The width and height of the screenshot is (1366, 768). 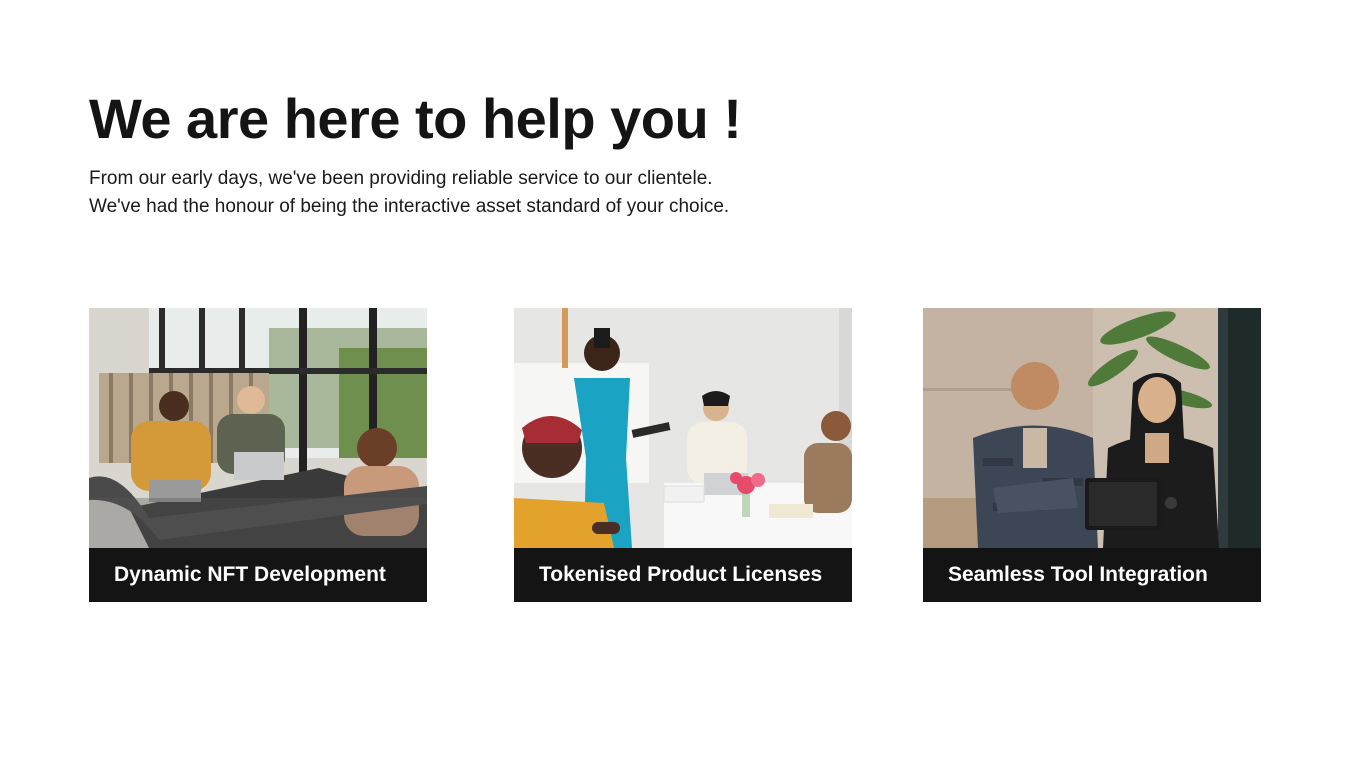 What do you see at coordinates (1092, 428) in the screenshot?
I see `tablet-discussion-photo` at bounding box center [1092, 428].